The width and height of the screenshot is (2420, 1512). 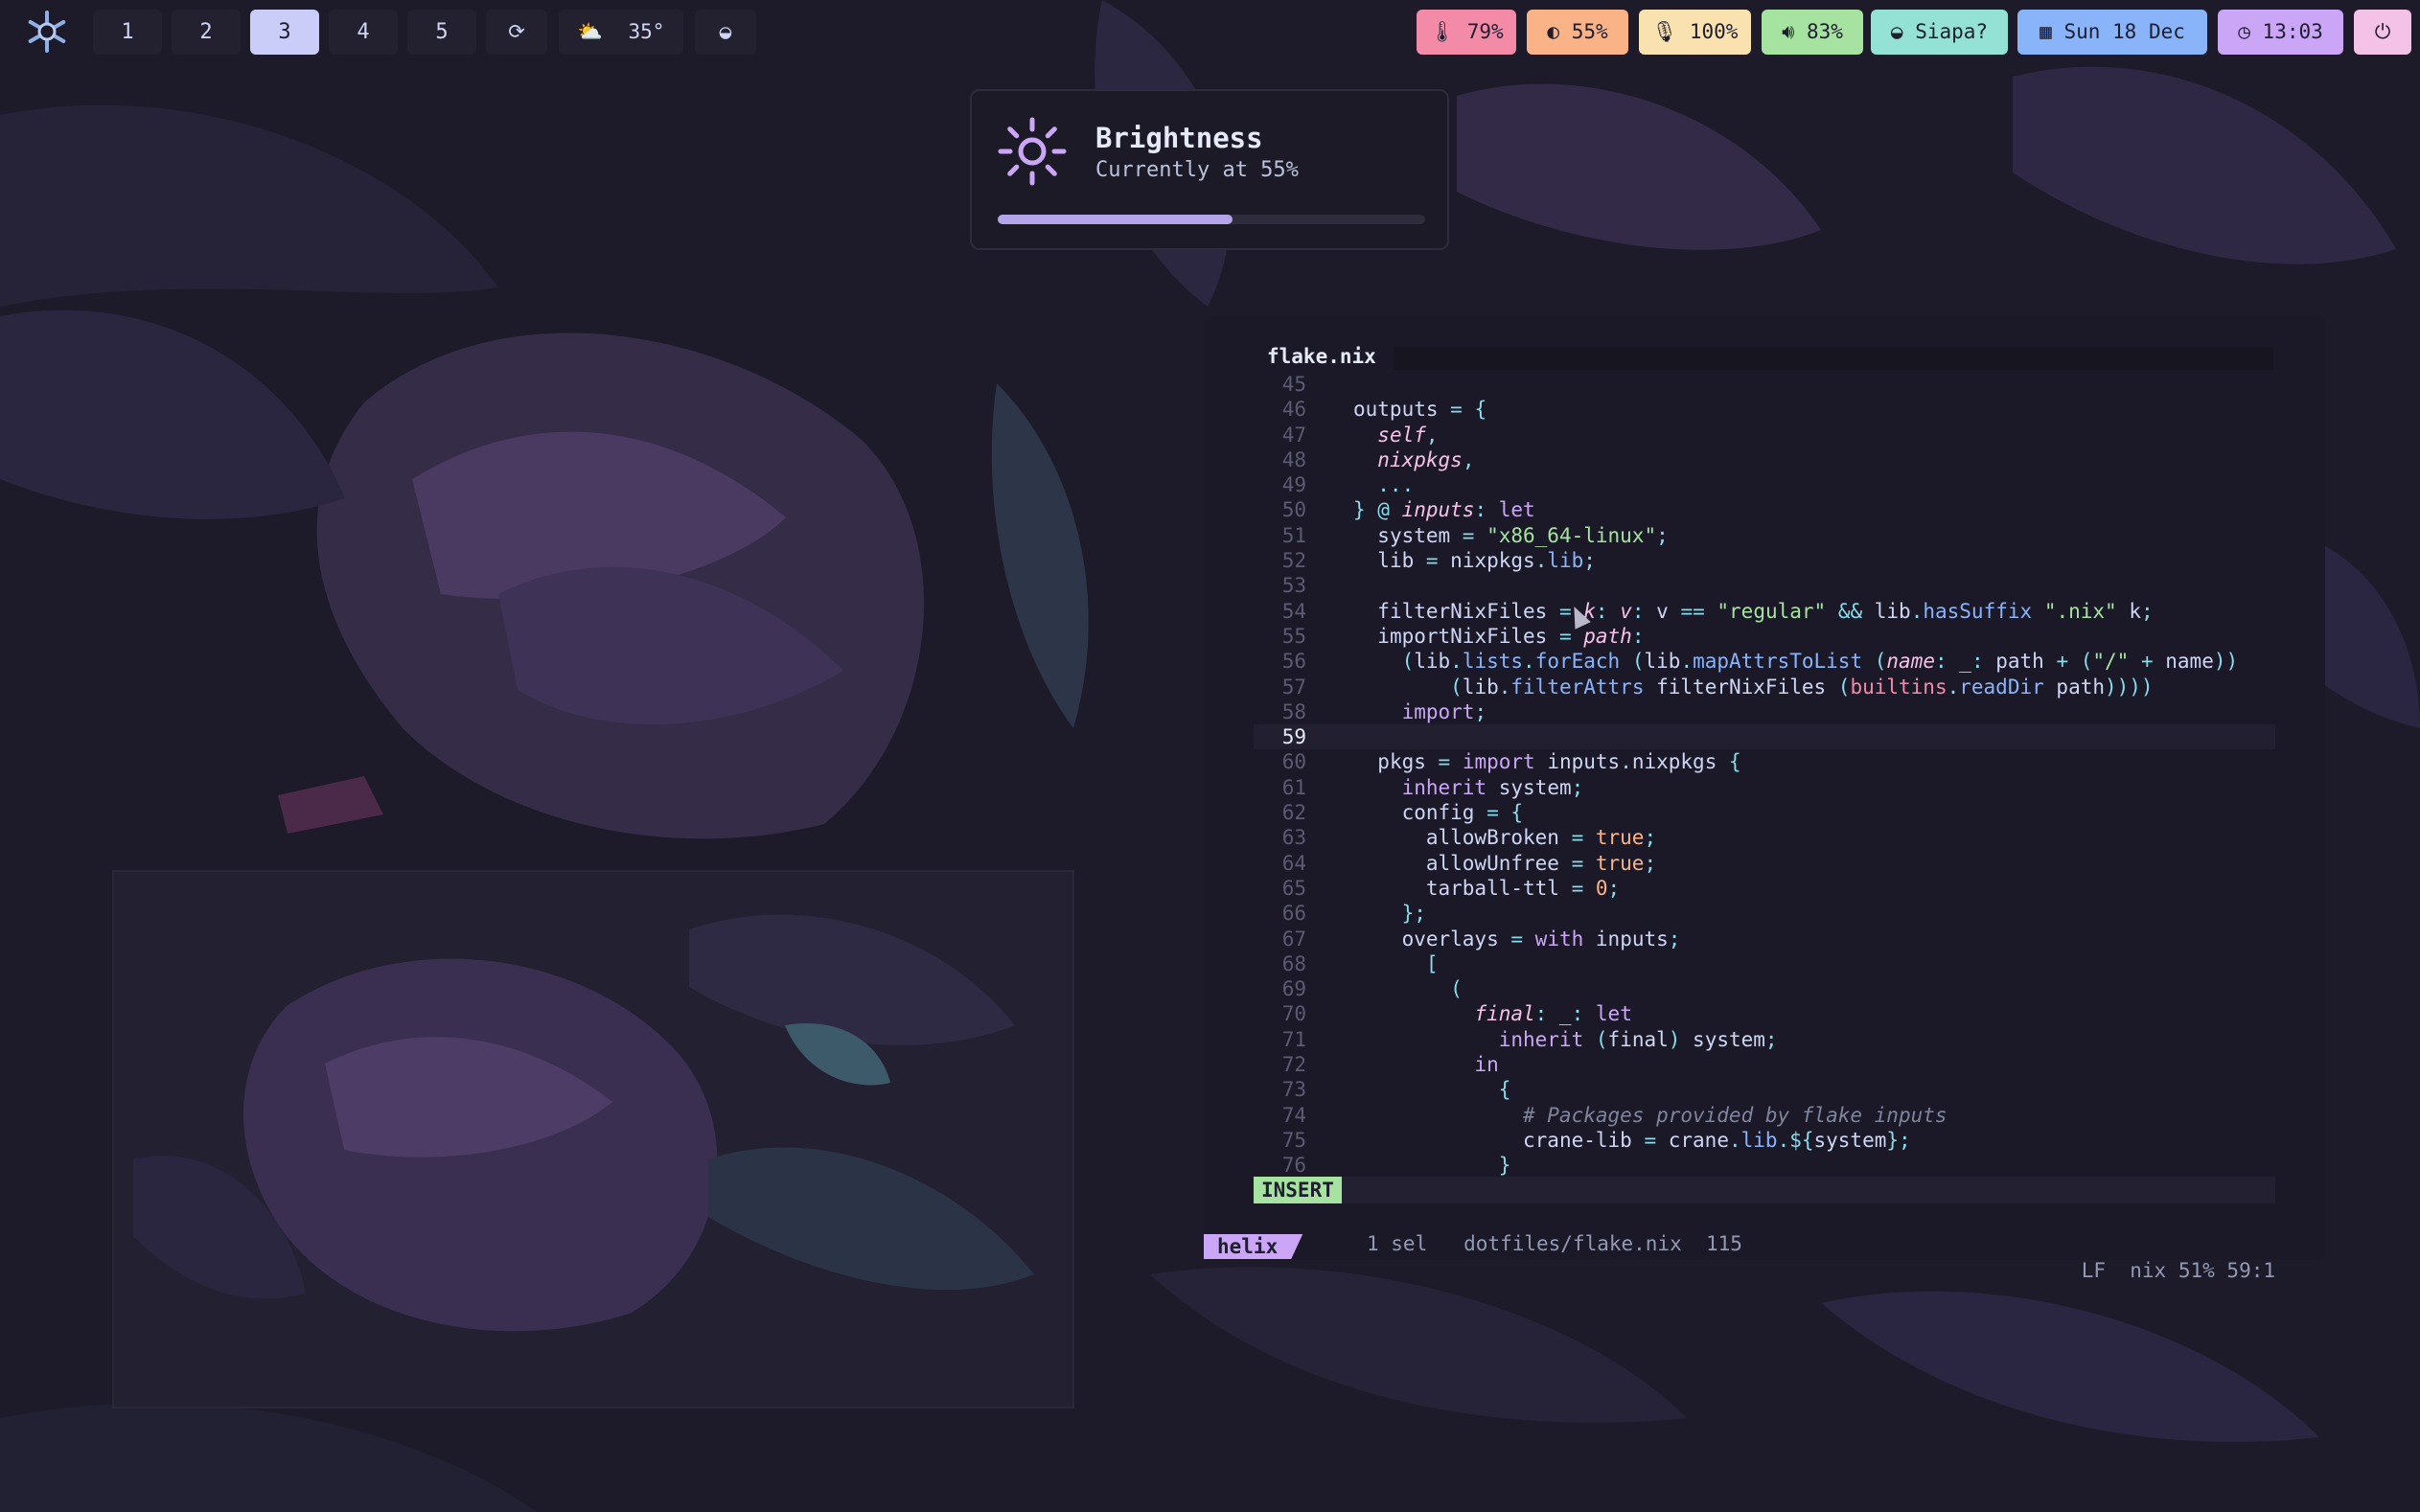 What do you see at coordinates (1824, 31) in the screenshot?
I see `volume-value: 83%` at bounding box center [1824, 31].